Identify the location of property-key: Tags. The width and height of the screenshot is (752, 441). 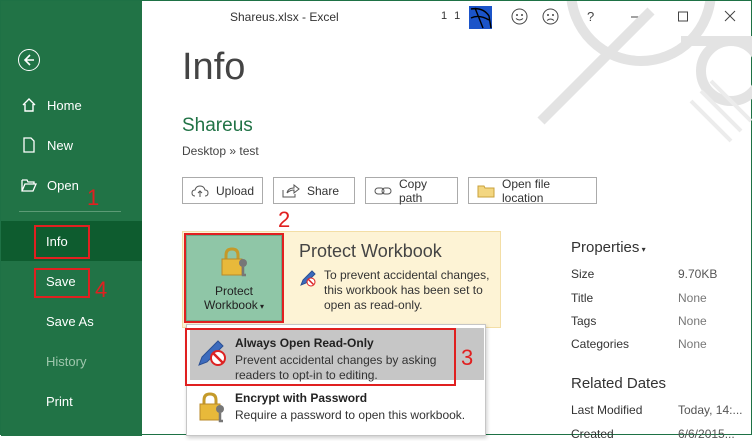
(584, 321).